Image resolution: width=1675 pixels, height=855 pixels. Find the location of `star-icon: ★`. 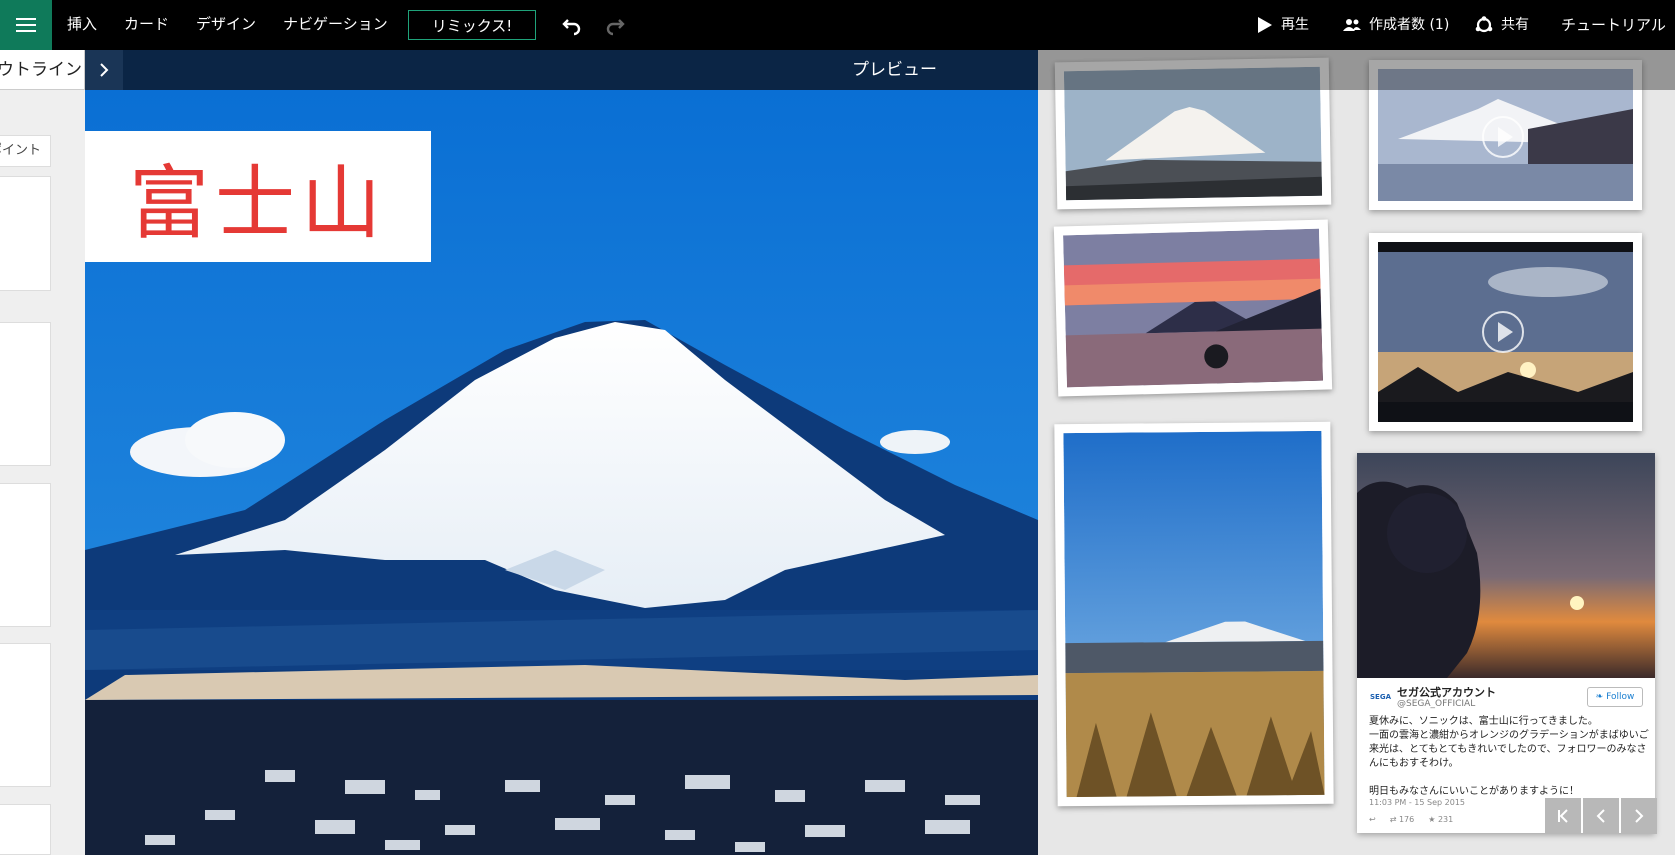

star-icon: ★ is located at coordinates (1432, 819).